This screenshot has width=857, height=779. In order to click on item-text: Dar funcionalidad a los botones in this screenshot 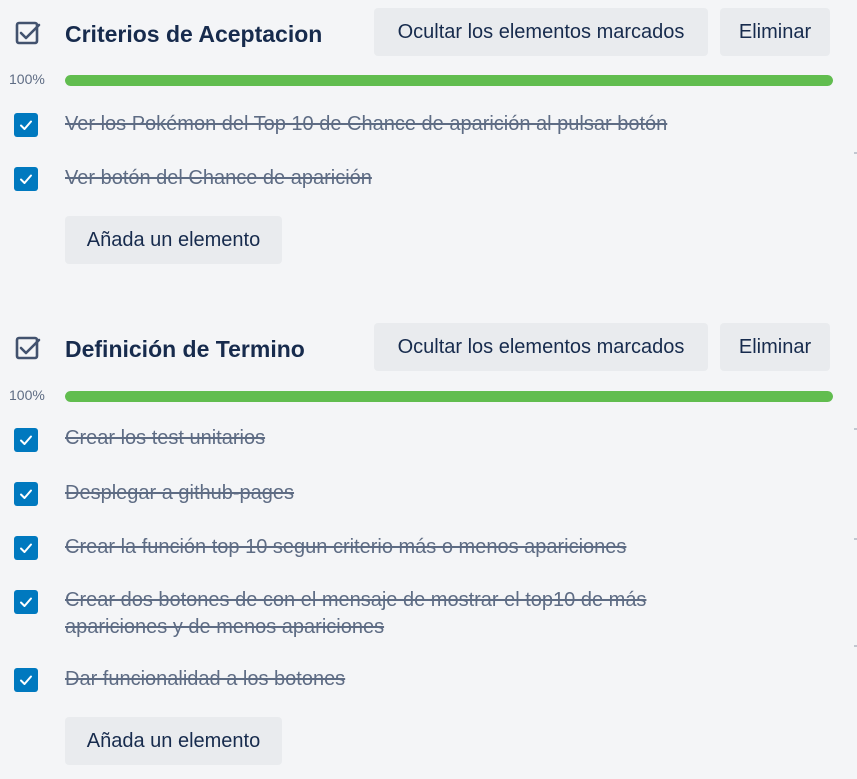, I will do `click(385, 679)`.